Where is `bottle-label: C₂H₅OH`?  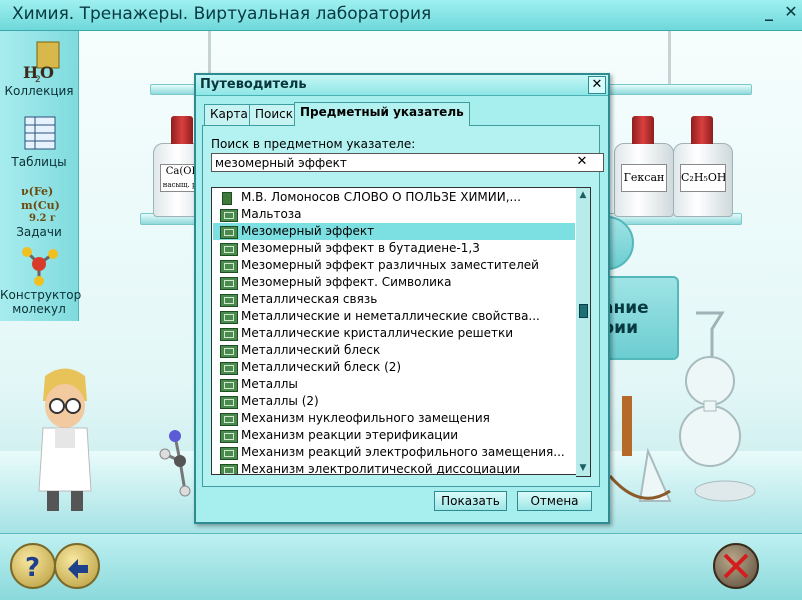 bottle-label: C₂H₅OH is located at coordinates (703, 178).